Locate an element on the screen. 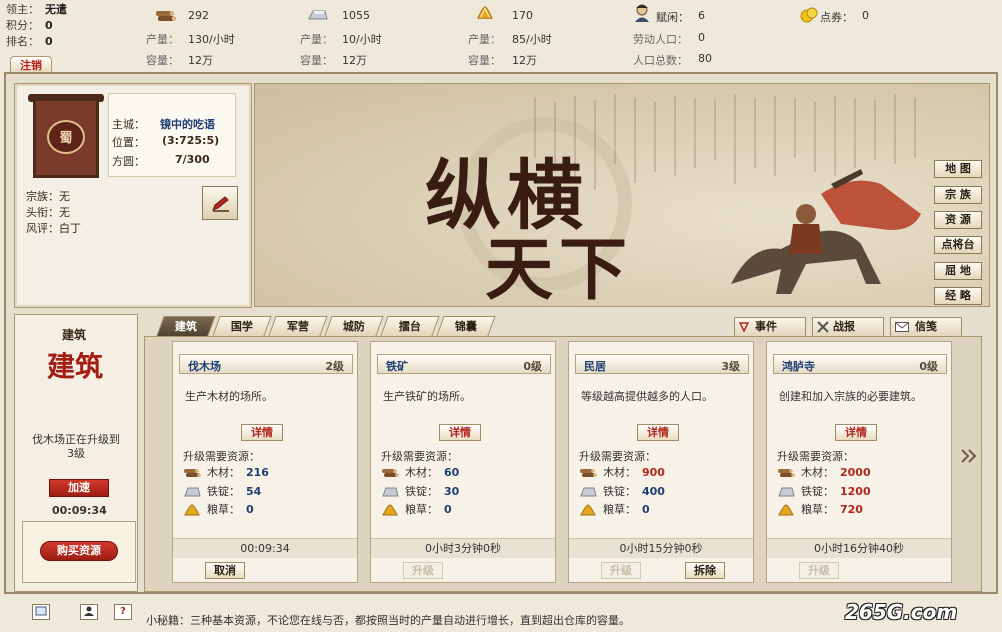 The image size is (1002, 632). upgrade-status-level: 3级 is located at coordinates (76, 453).